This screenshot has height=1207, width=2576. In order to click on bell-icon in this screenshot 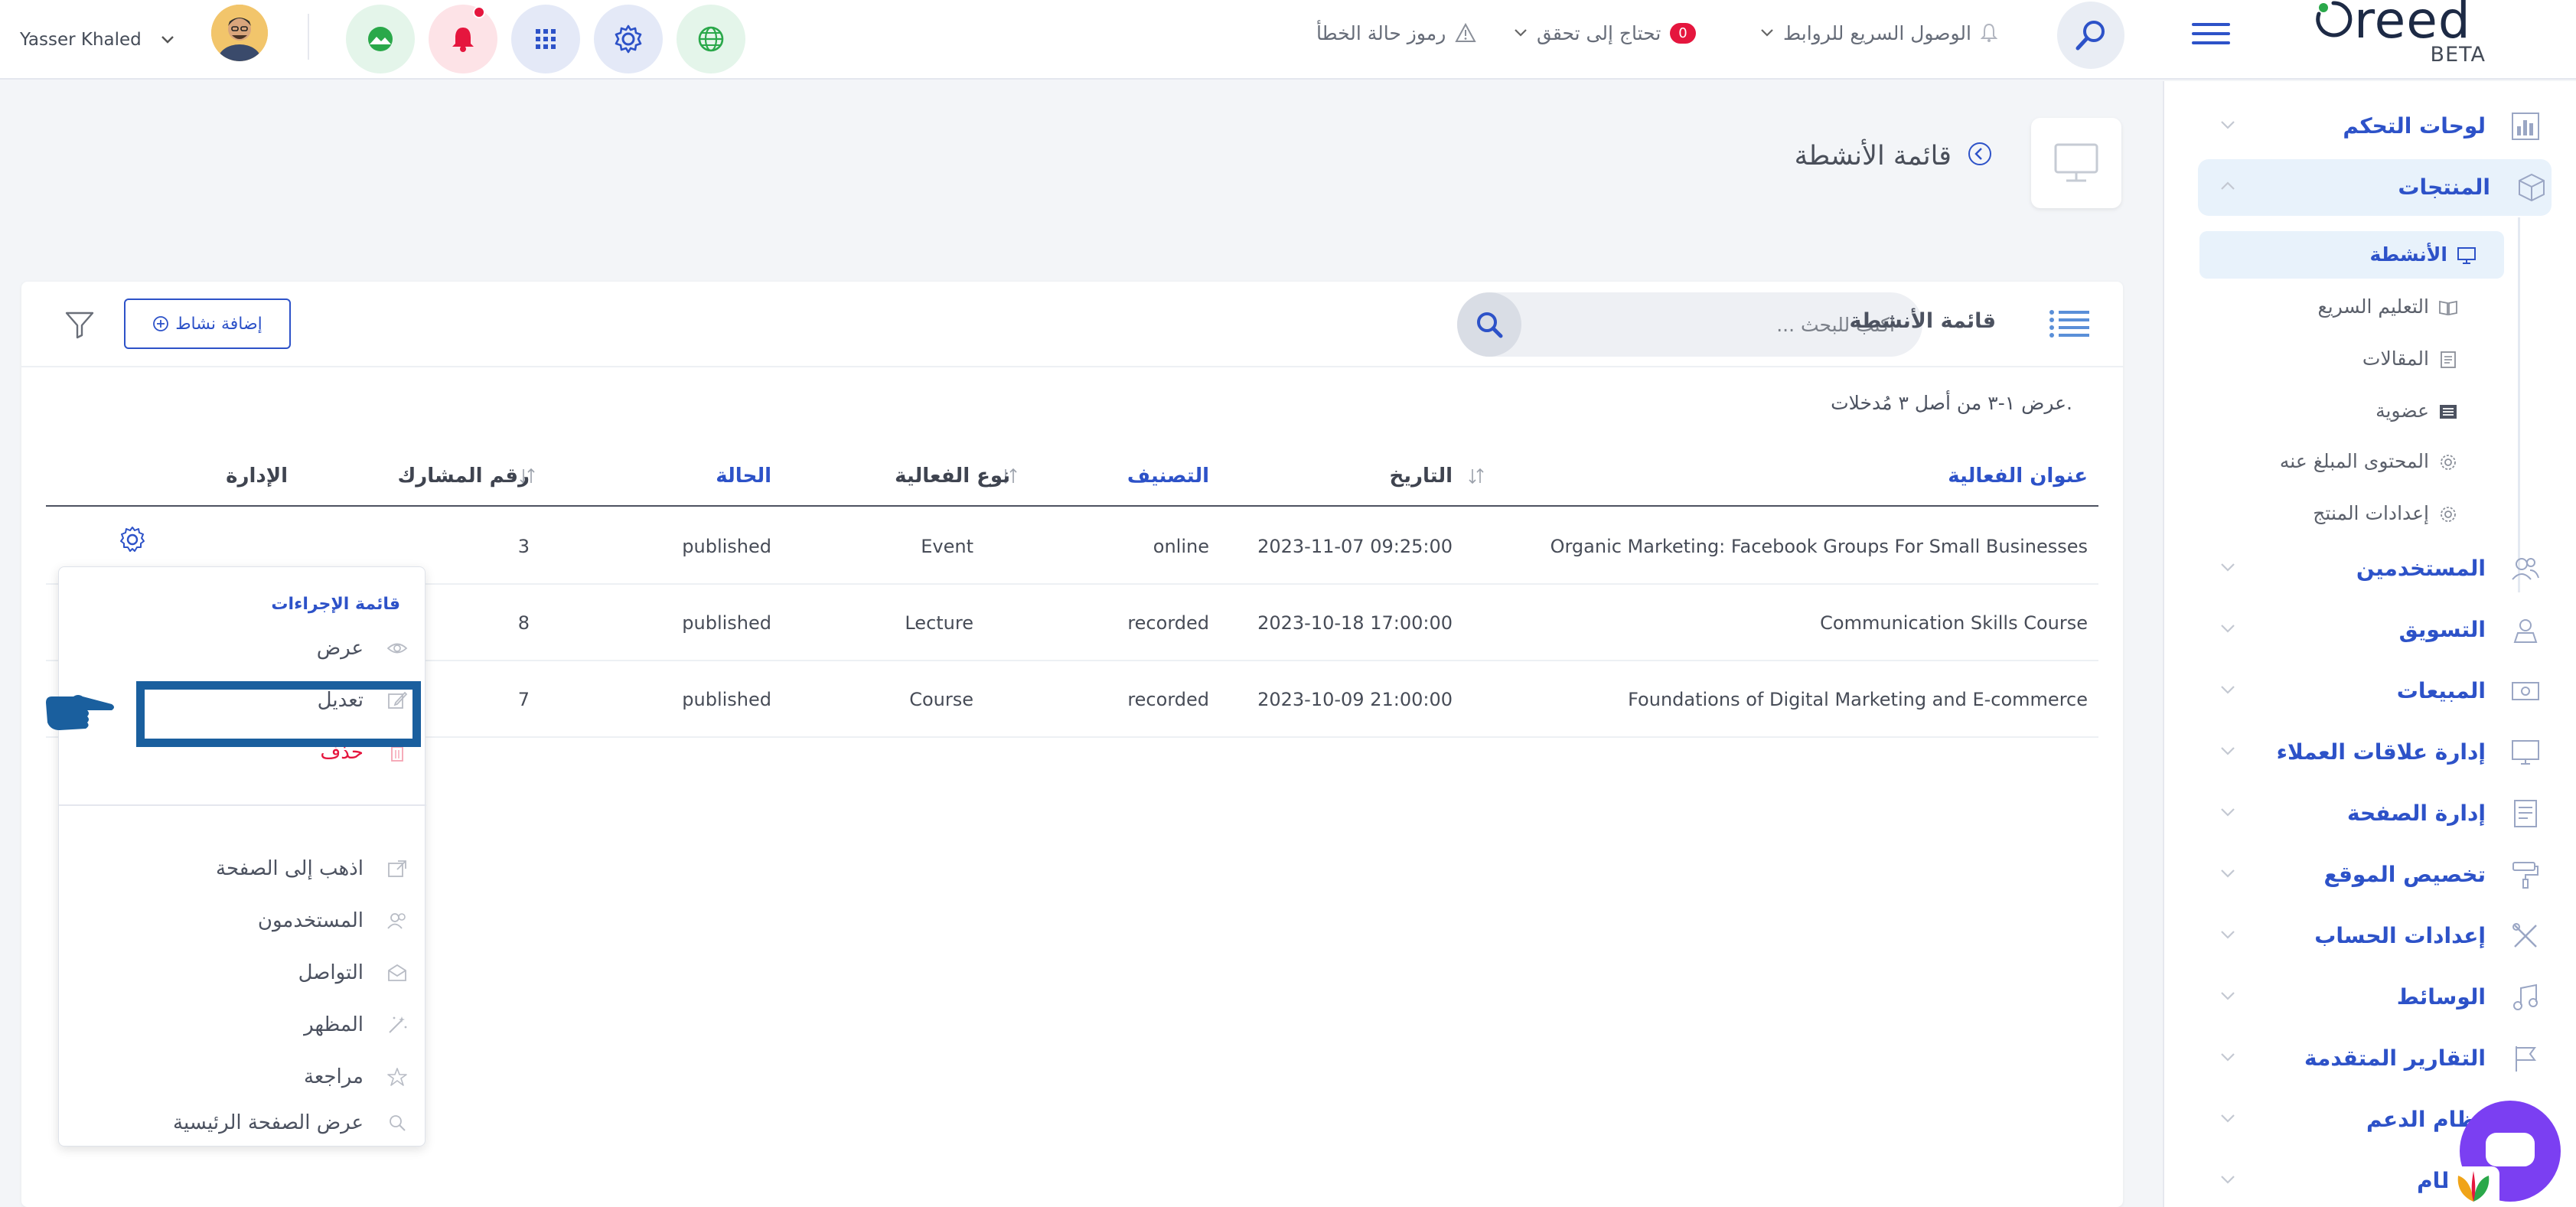, I will do `click(463, 39)`.